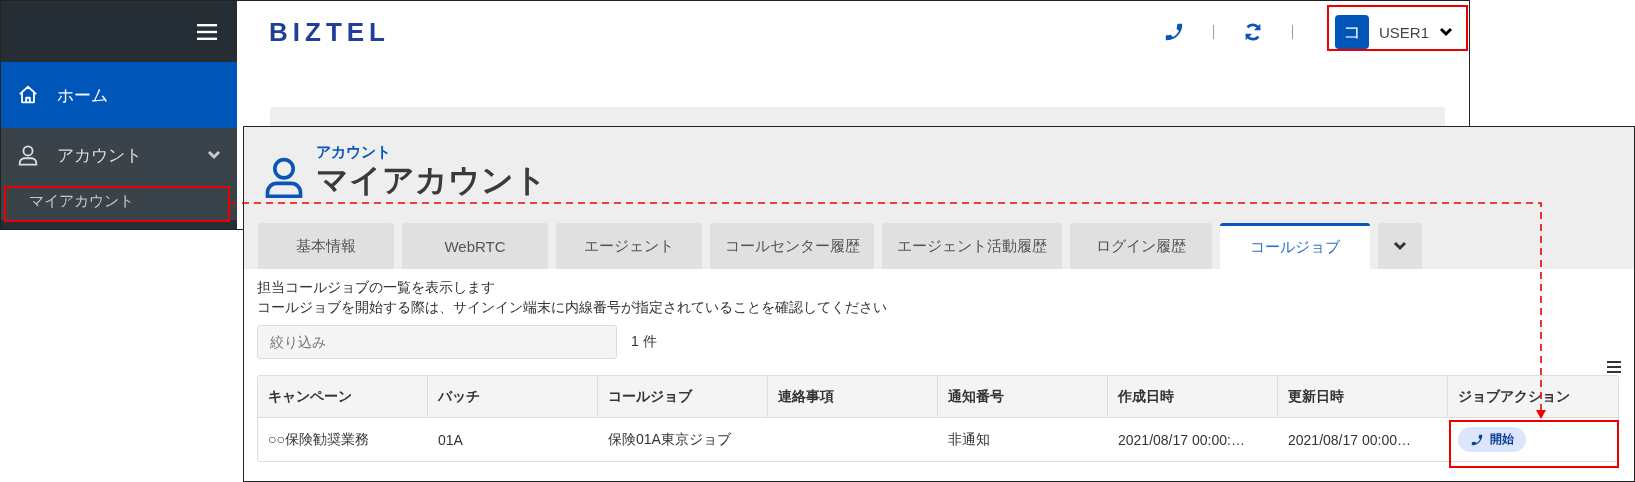  What do you see at coordinates (207, 31) in the screenshot?
I see `menu-icon` at bounding box center [207, 31].